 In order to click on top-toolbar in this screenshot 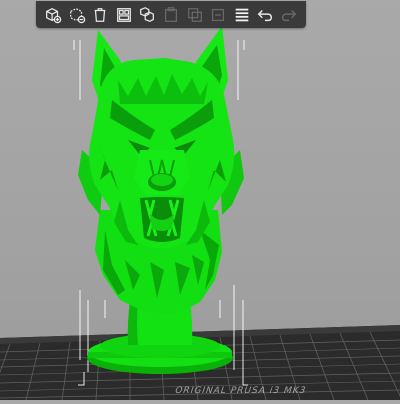, I will do `click(171, 14)`.